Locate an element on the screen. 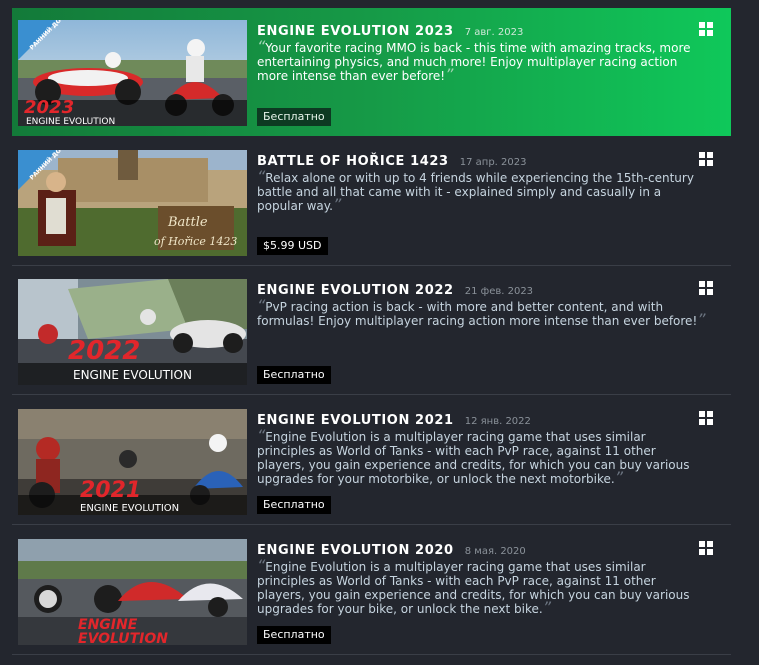 This screenshot has width=759, height=665. game-title: ENGINE EVOLUTION 2022 is located at coordinates (355, 290).